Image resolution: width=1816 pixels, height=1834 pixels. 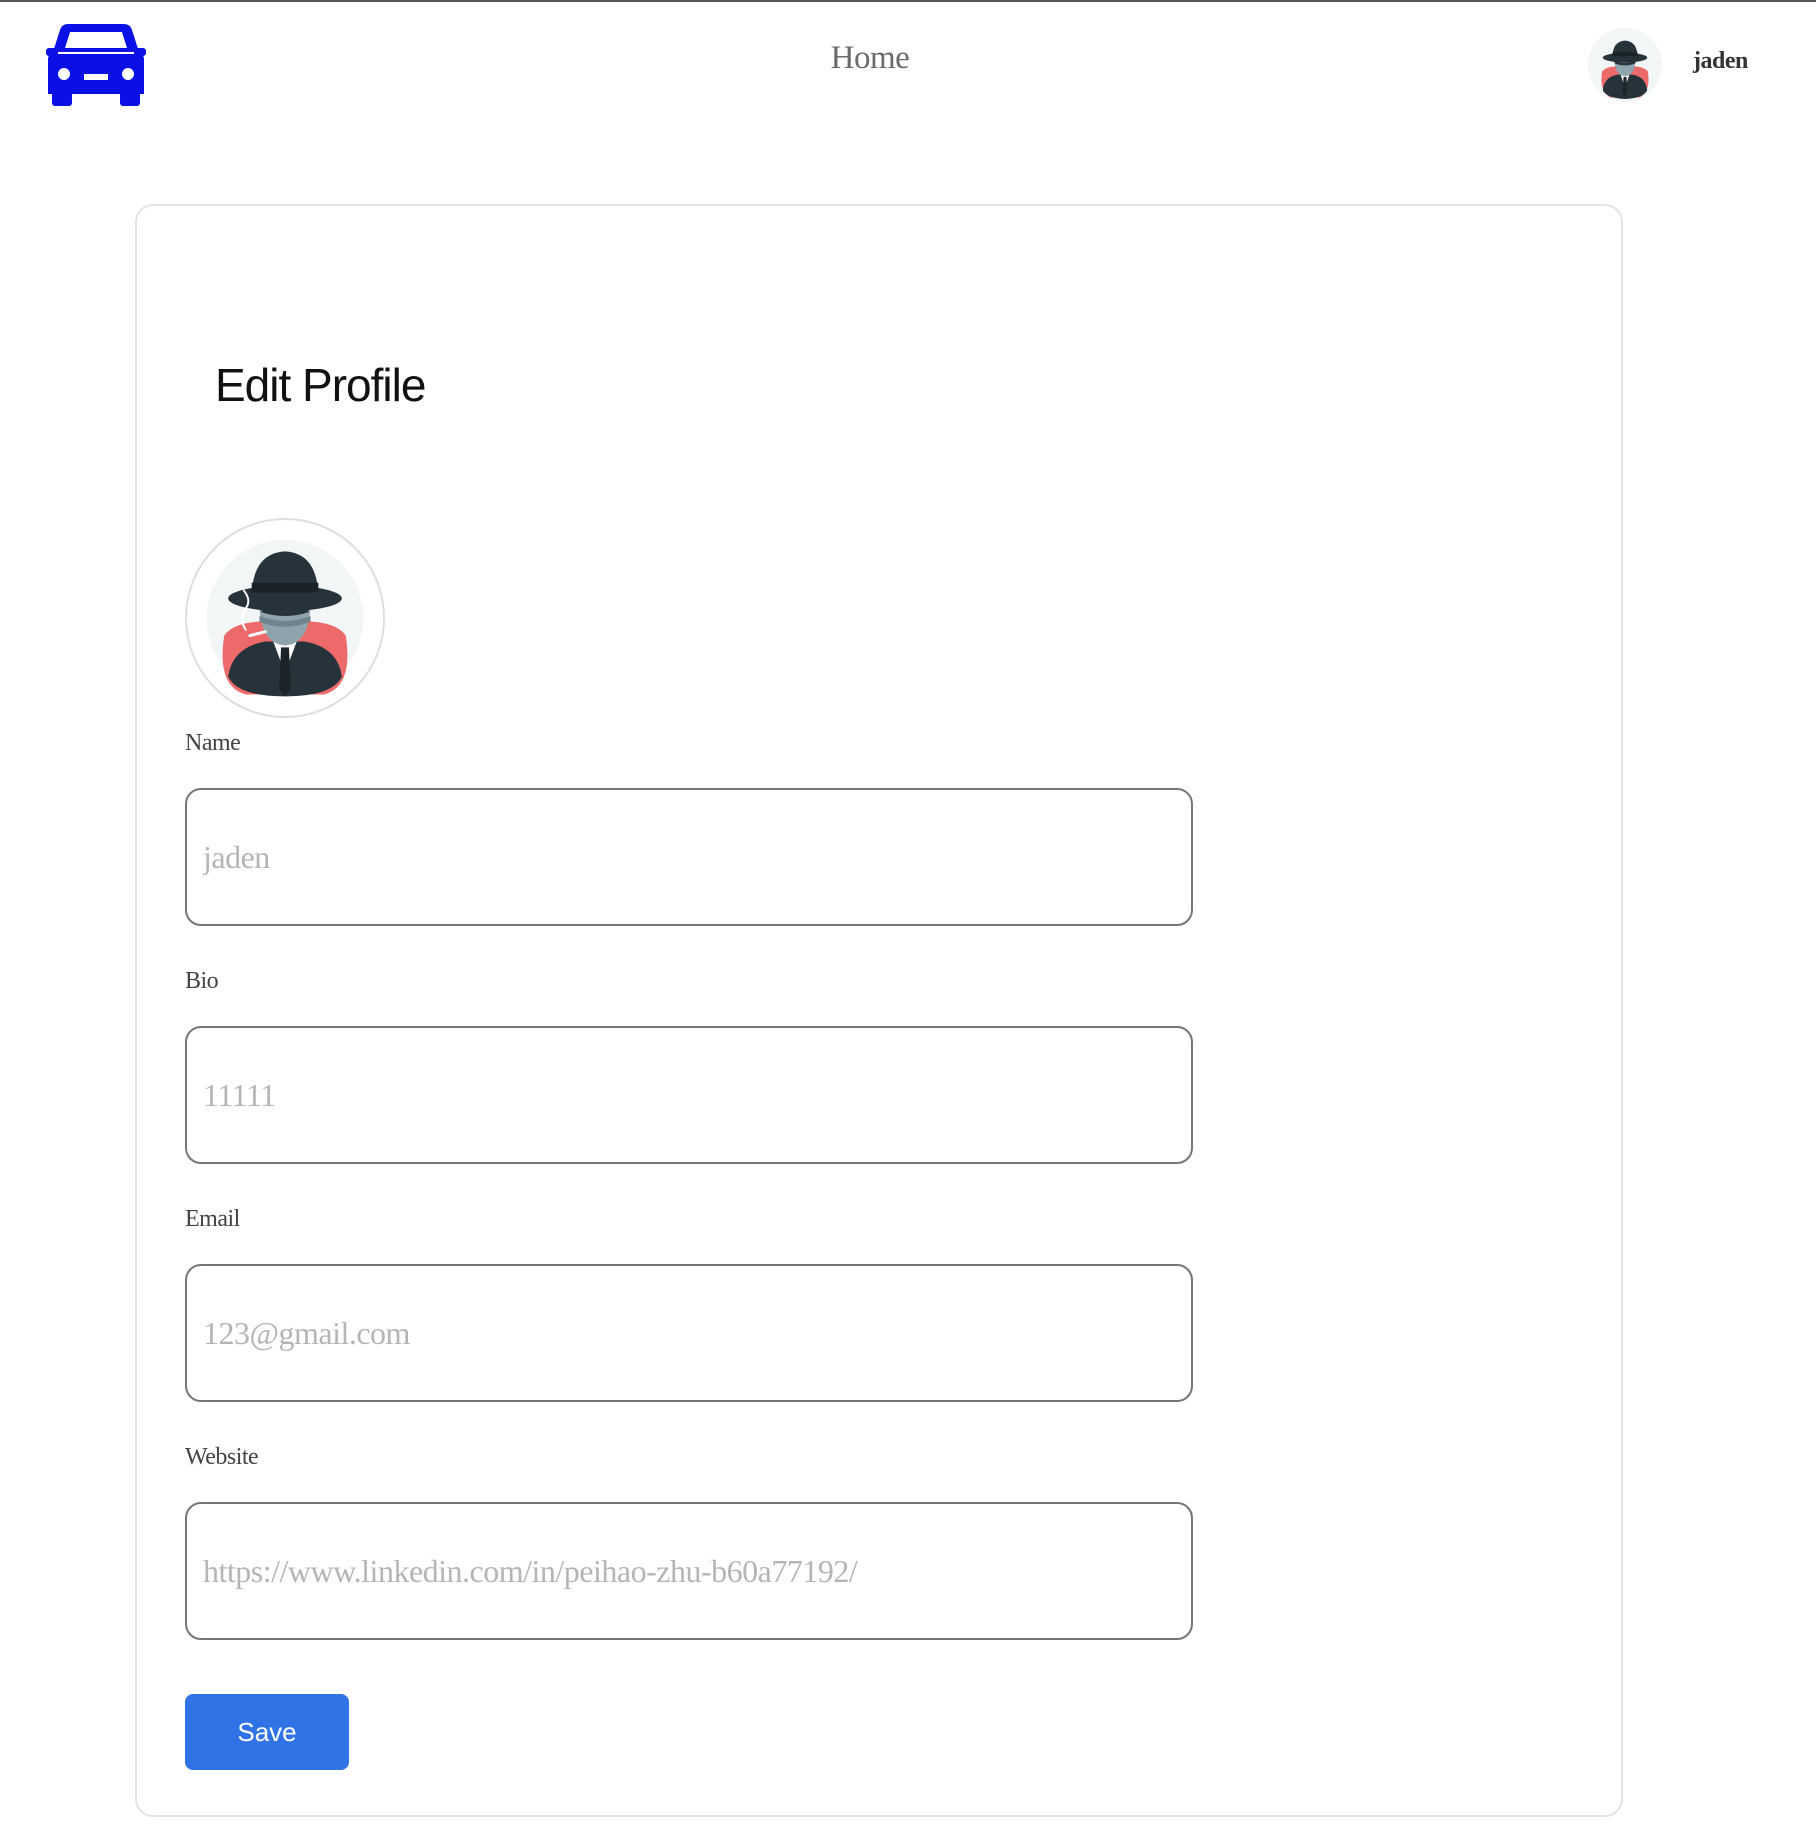 I want to click on profile-photo-upload, so click(x=285, y=618).